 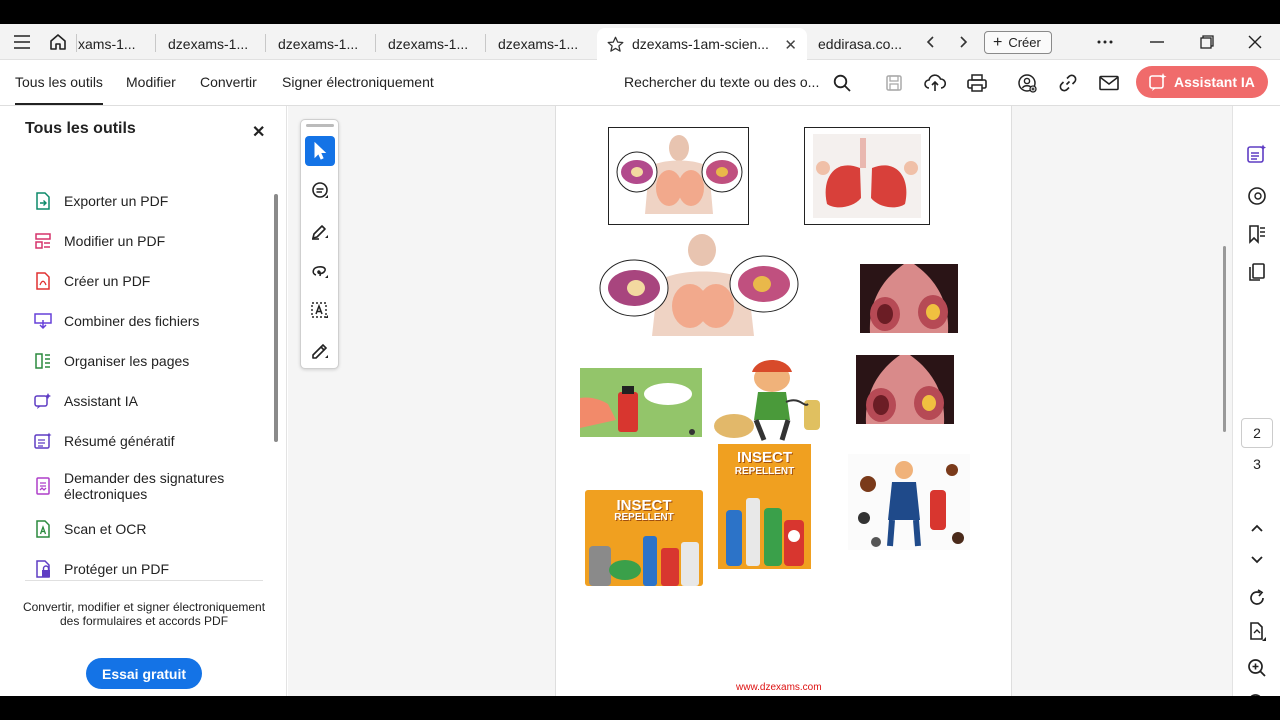 I want to click on chevron-right-icon, so click(x=963, y=42).